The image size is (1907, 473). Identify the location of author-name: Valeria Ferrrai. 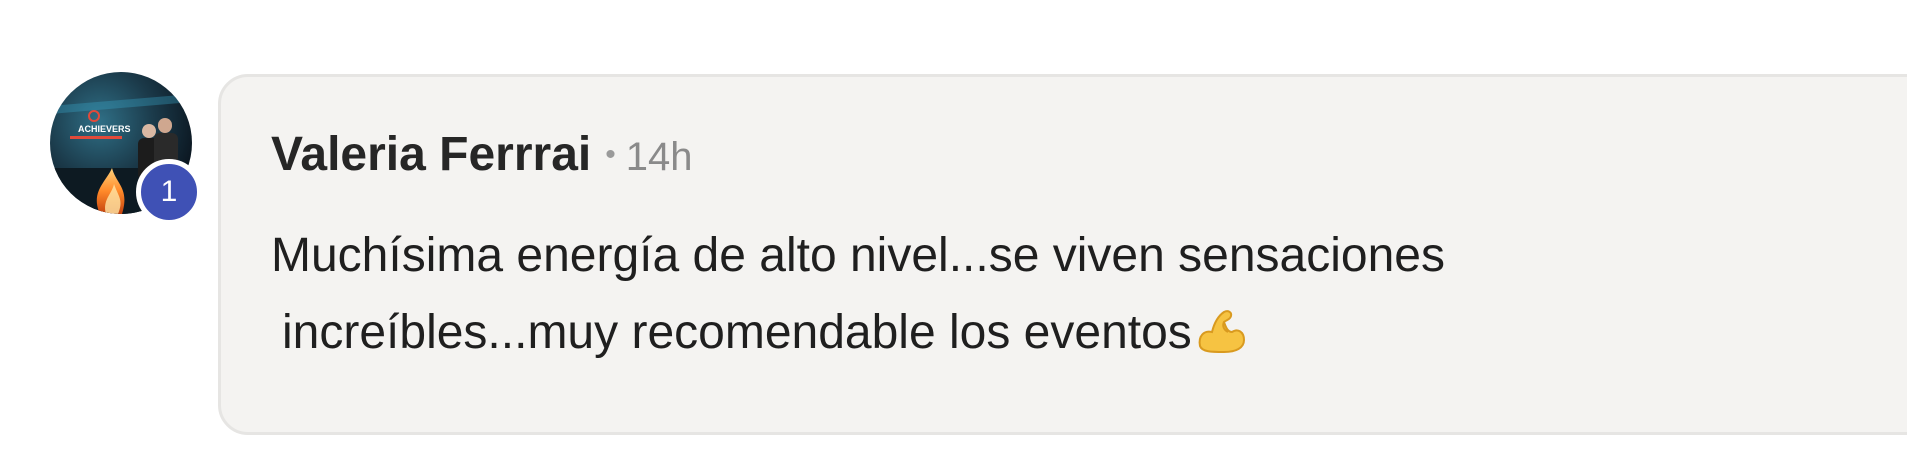
(431, 154).